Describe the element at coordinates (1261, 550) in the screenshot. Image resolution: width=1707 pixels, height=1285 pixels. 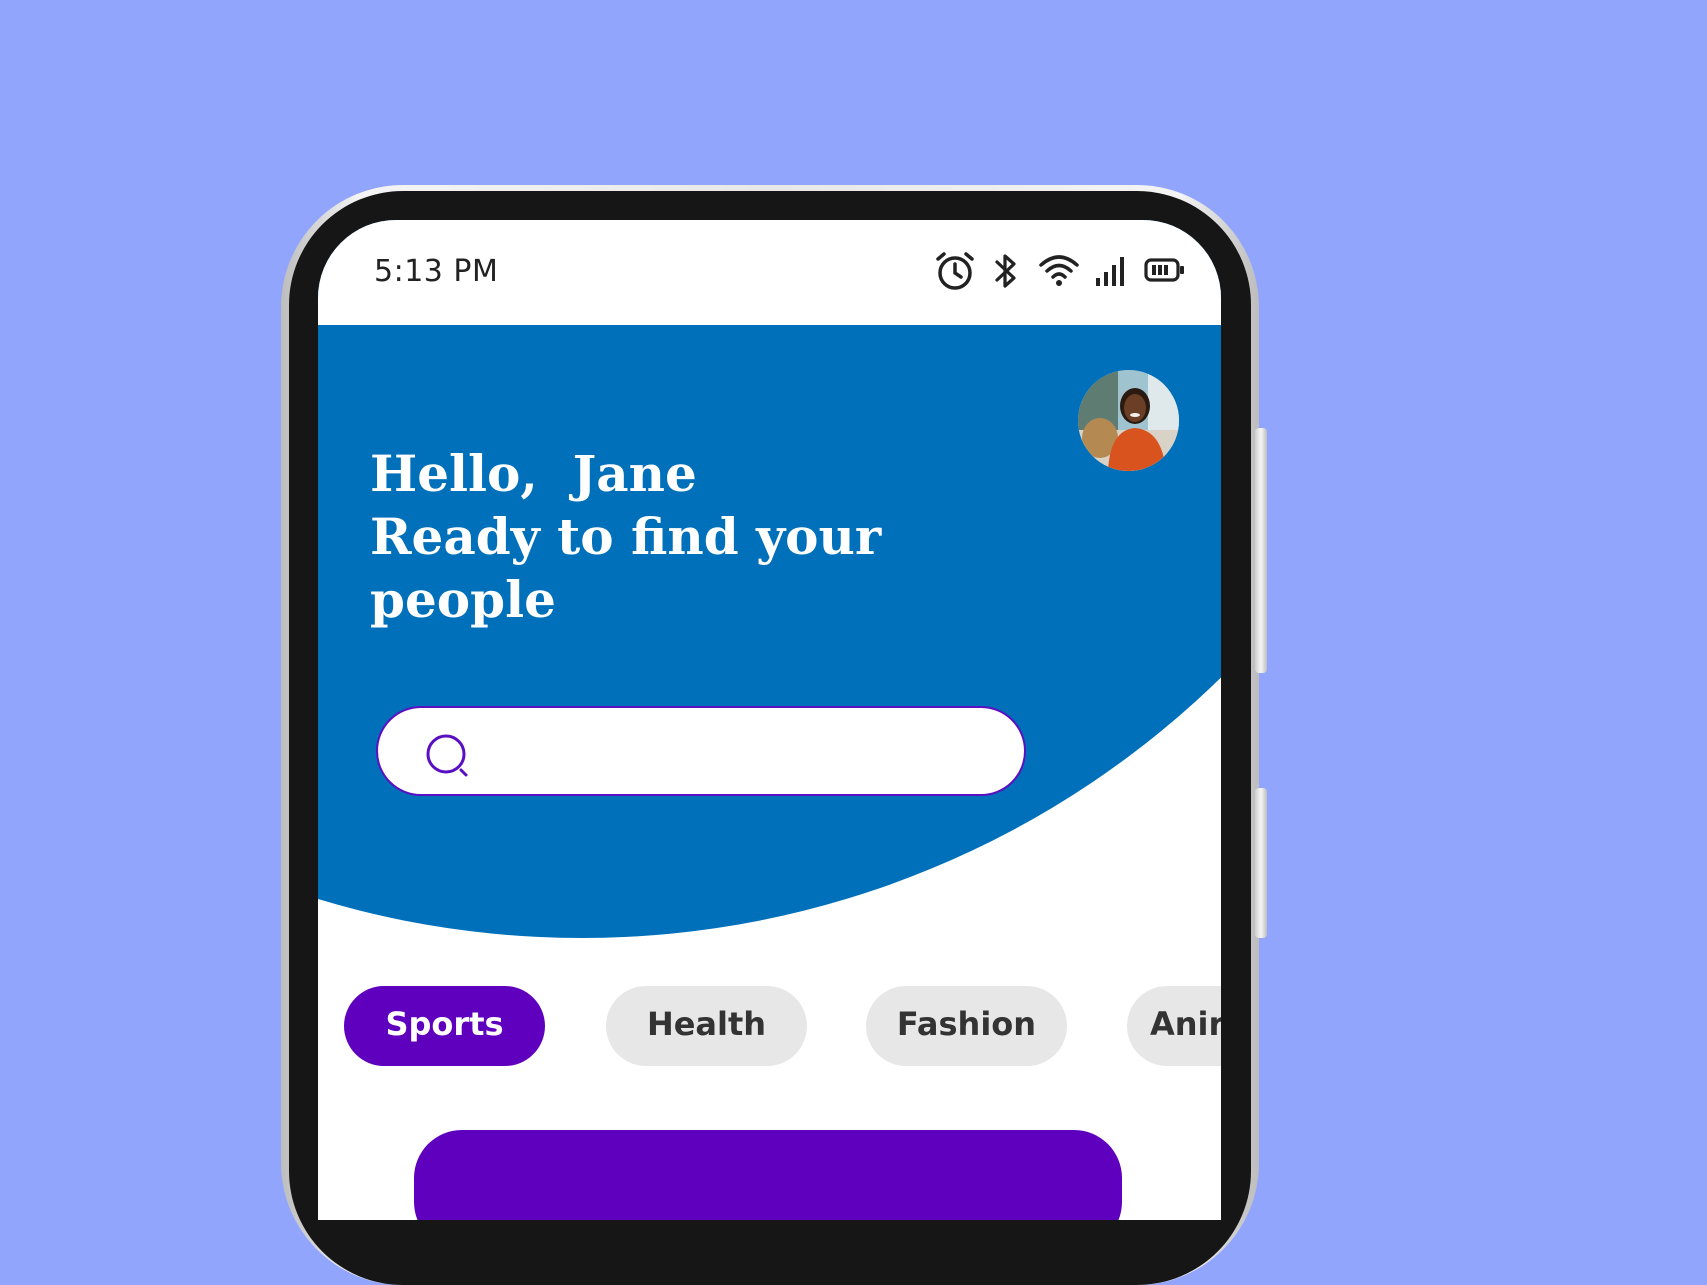
I see `phone-volume-button` at that location.